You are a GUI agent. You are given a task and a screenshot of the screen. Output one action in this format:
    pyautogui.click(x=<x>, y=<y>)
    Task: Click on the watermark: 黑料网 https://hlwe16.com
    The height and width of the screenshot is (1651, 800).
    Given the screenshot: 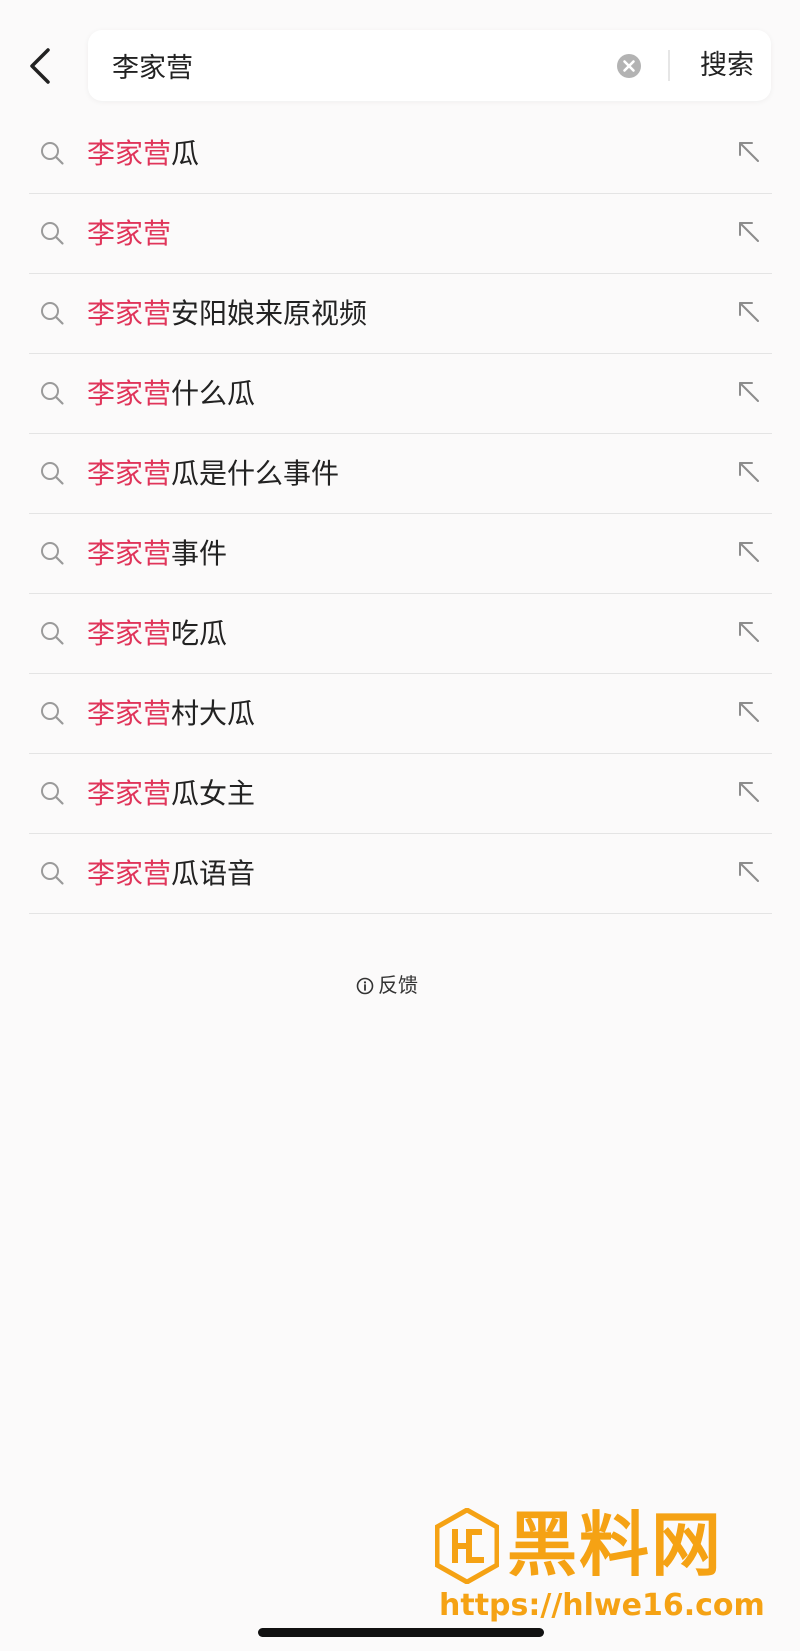 What is the action you would take?
    pyautogui.click(x=605, y=1561)
    